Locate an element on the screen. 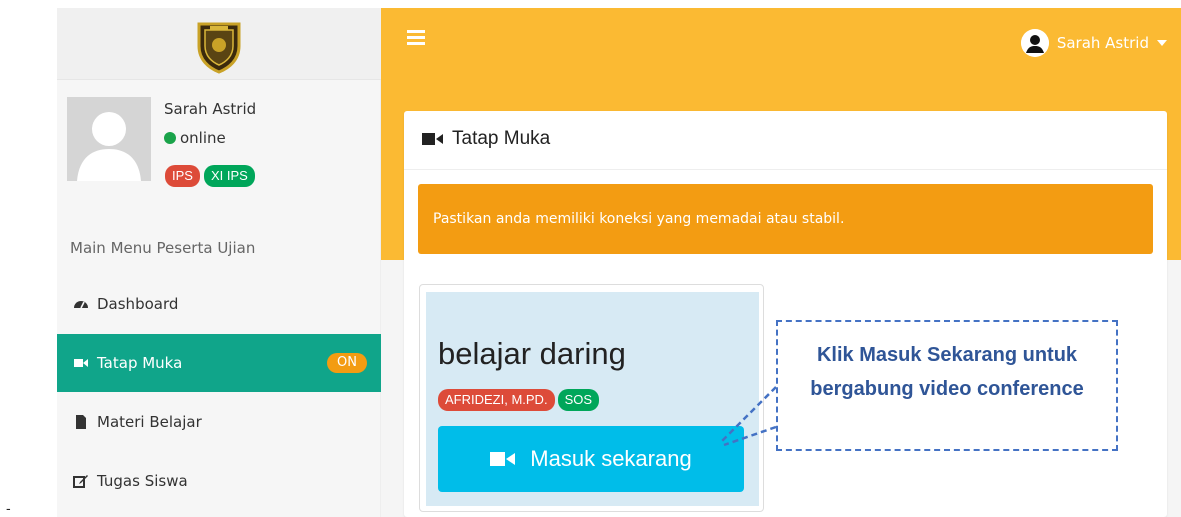  sidebar-user-name: Sarah Astrid is located at coordinates (210, 109).